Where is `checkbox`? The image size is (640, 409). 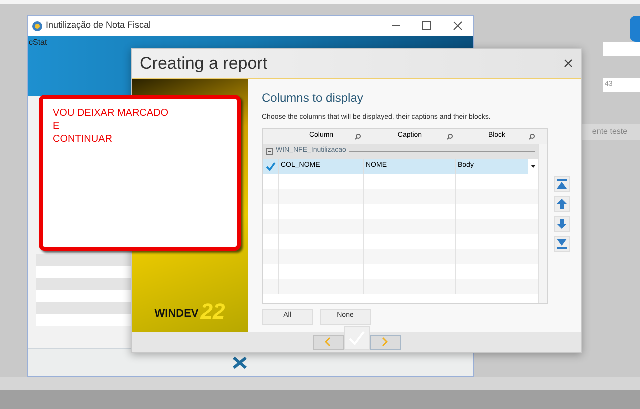 checkbox is located at coordinates (271, 166).